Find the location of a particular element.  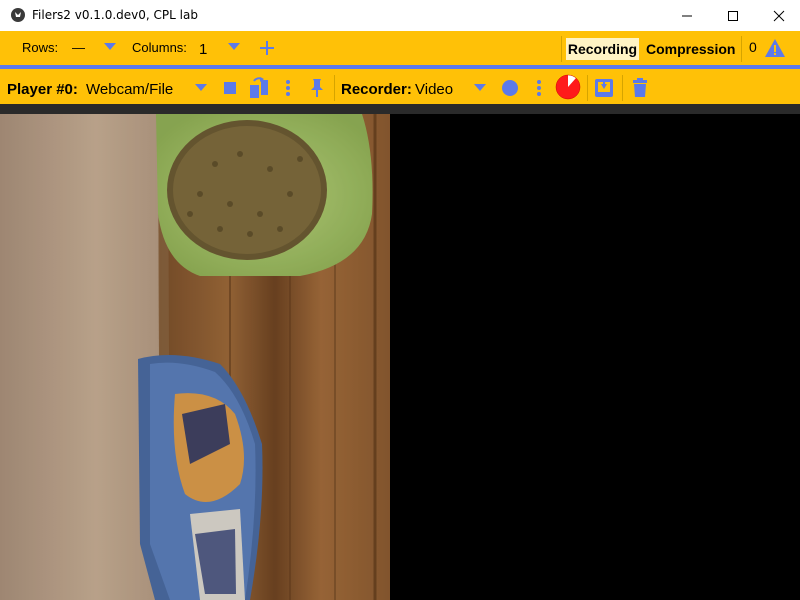

tab-recording: Recording is located at coordinates (602, 49).